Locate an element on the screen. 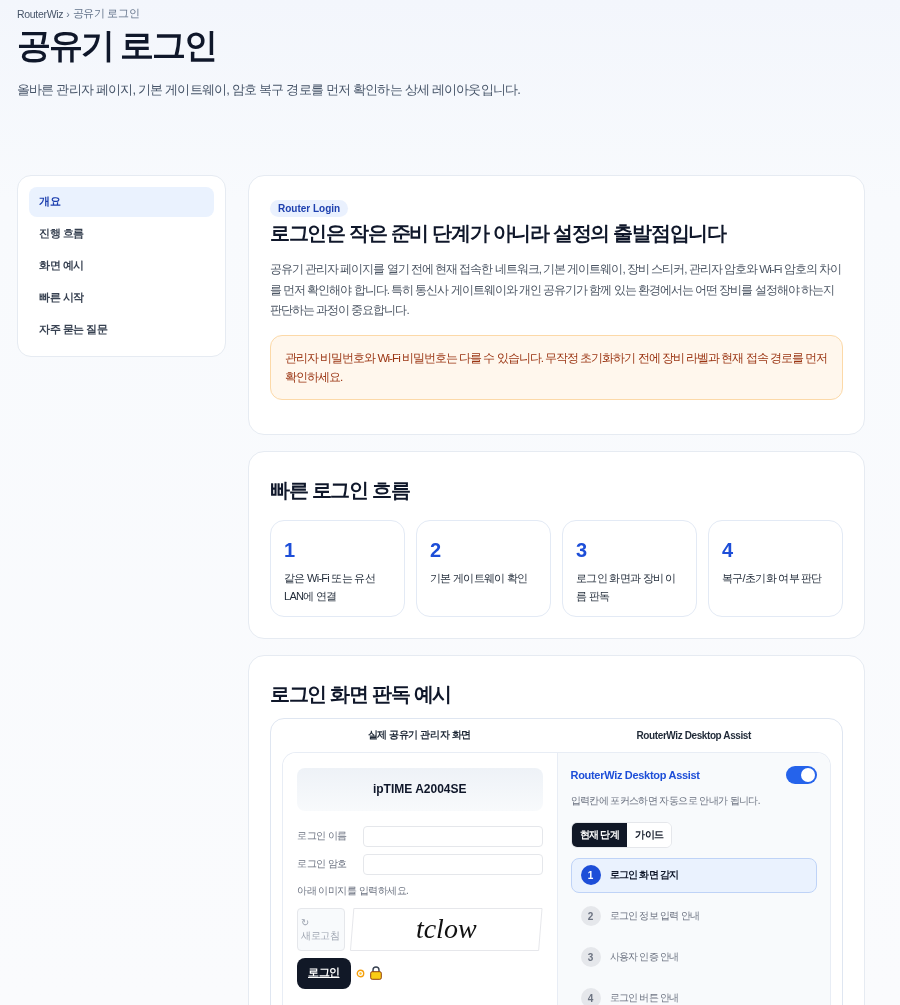 This screenshot has width=900, height=1005. page-subtitle: 올바른 관리자 페이지, 기본 게이트웨이, 암호 복구 경로를 먼저 확인하는 상세 레이아웃입니다. is located at coordinates (269, 90).